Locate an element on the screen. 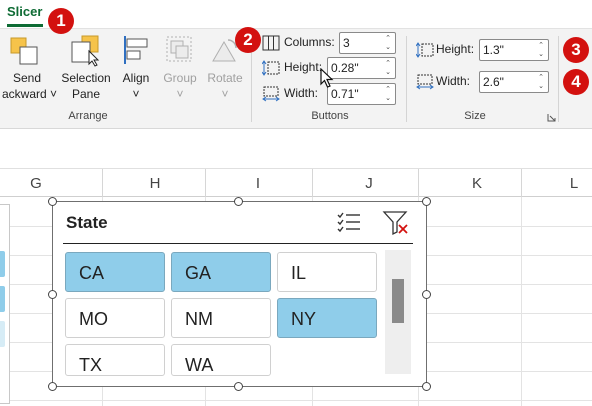 Image resolution: width=592 pixels, height=406 pixels. align-button: Align ˅ is located at coordinates (136, 68).